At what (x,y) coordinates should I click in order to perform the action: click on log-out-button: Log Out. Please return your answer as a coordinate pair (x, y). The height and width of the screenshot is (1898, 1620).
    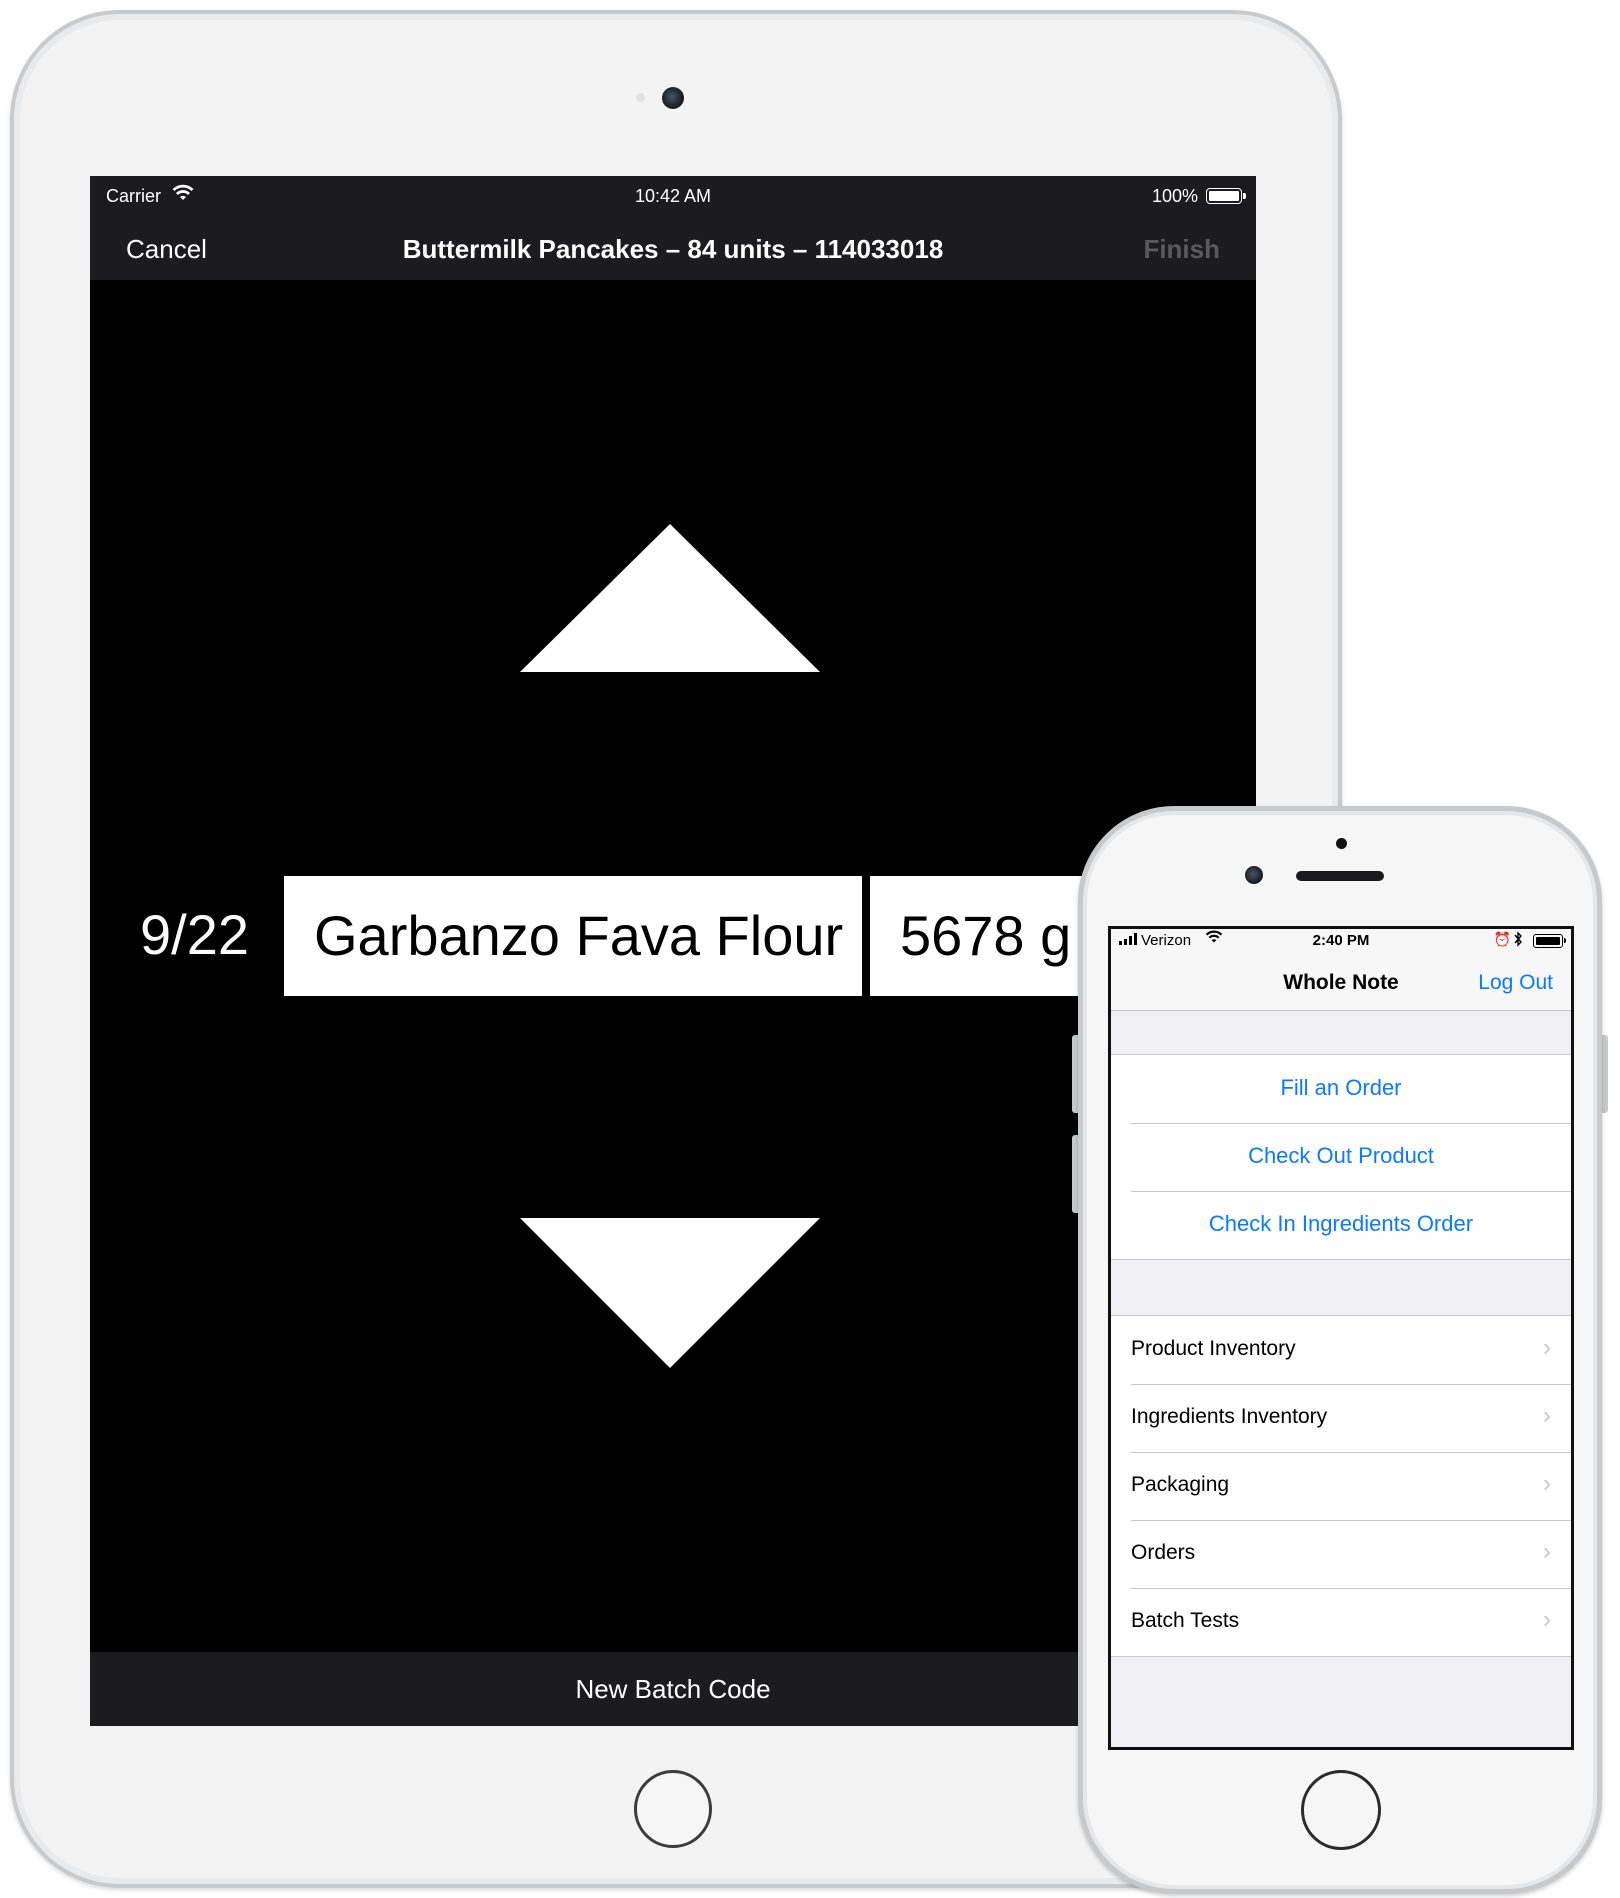
    Looking at the image, I should click on (1515, 983).